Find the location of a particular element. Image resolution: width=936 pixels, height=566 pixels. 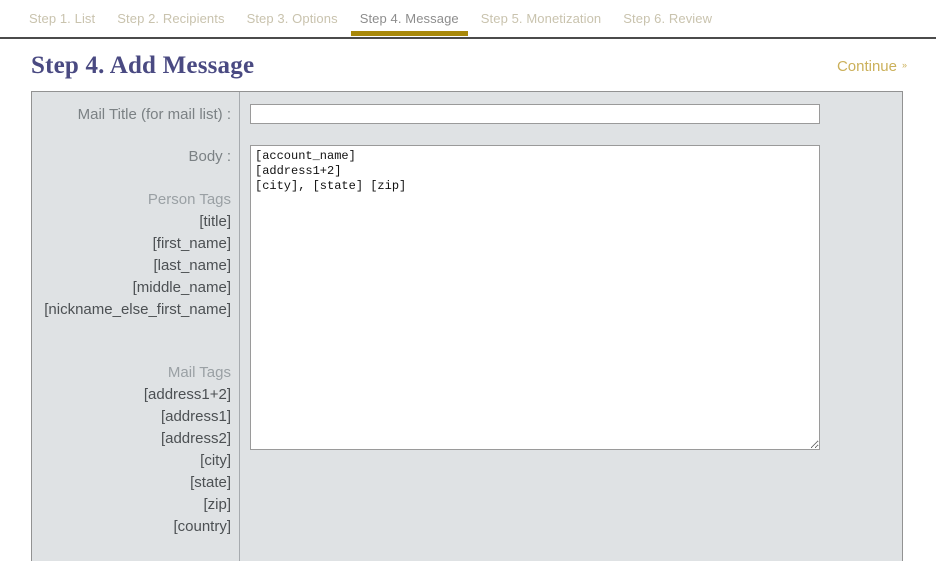

person-tag-nickname-else-first-name: [nickname_else_first_name] is located at coordinates (131, 310).